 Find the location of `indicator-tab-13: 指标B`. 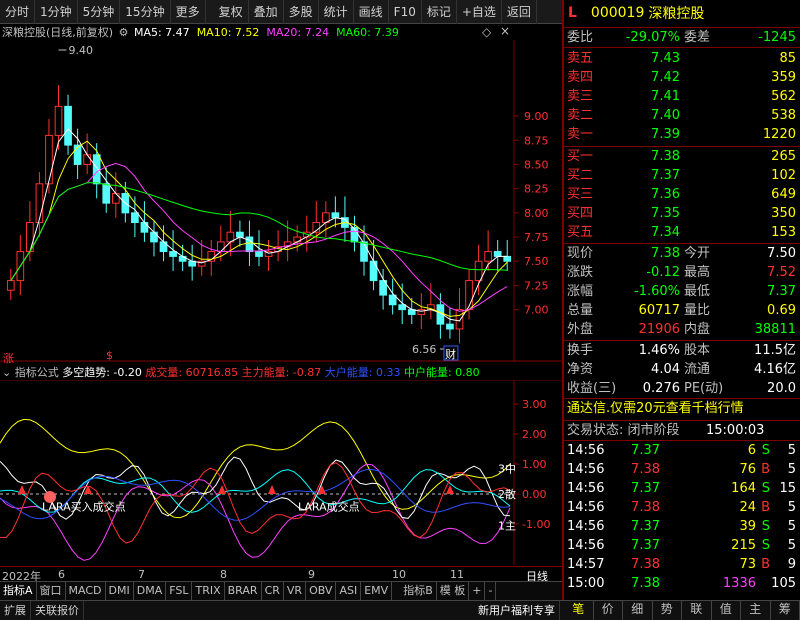

indicator-tab-13: 指标B is located at coordinates (418, 591).